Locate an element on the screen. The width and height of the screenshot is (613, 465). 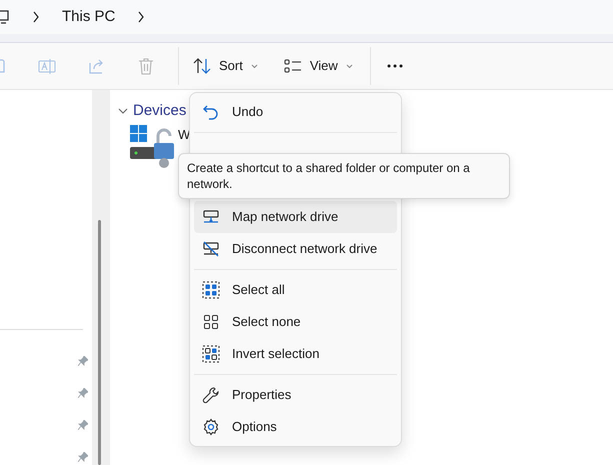
menu-item: Invert selection is located at coordinates (295, 354).